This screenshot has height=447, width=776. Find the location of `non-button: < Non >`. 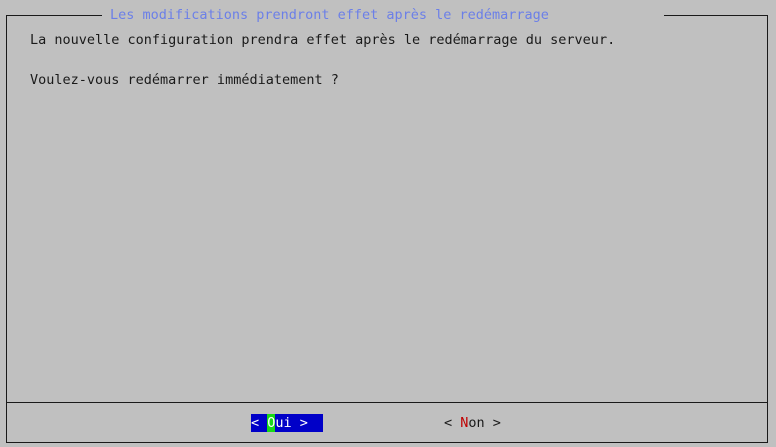

non-button: < Non > is located at coordinates (472, 423).